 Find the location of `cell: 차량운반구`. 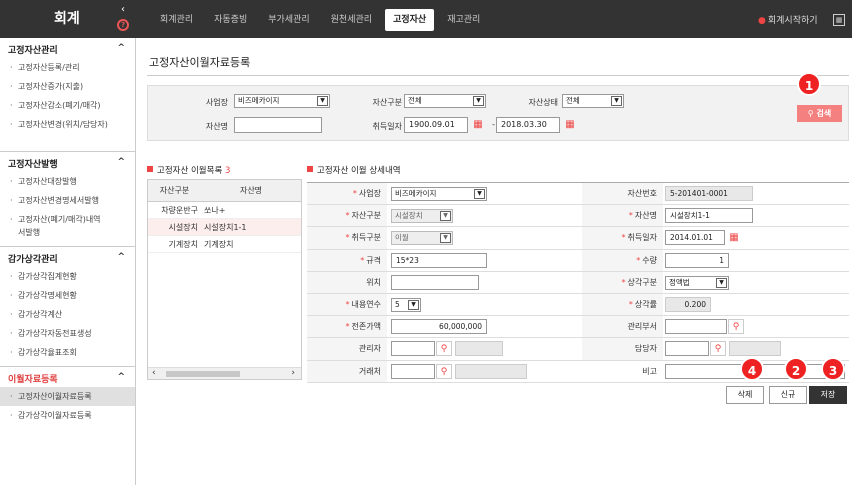

cell: 차량운반구 is located at coordinates (179, 210).